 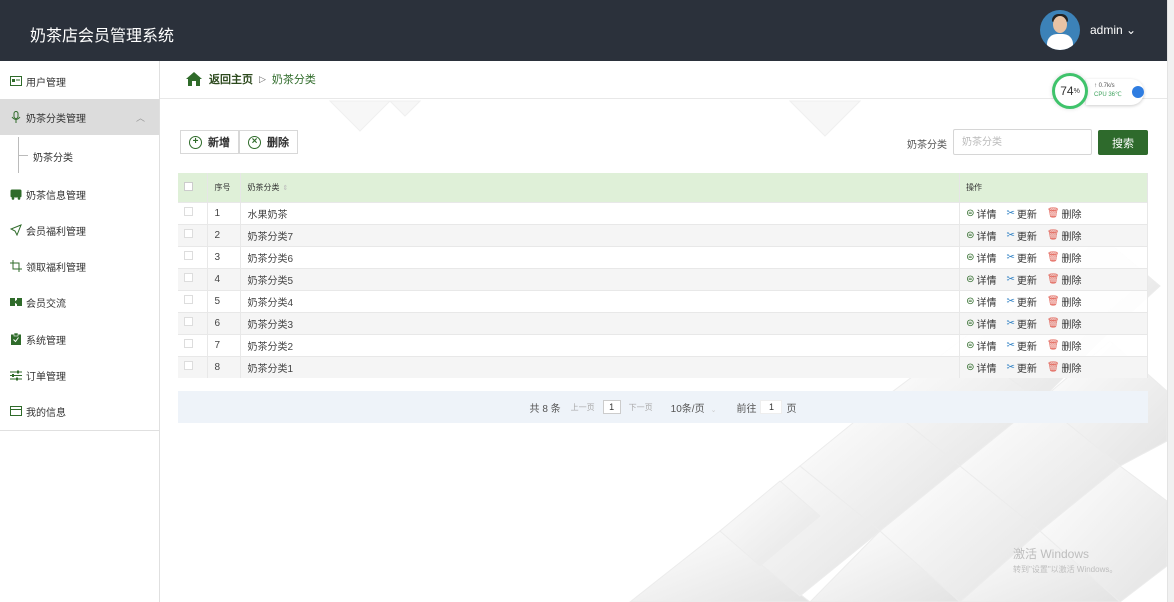 I want to click on table-row: 3 奶茶分类6 ⊜ 详情 ✂ 更新 🗑 删除, so click(x=663, y=256).